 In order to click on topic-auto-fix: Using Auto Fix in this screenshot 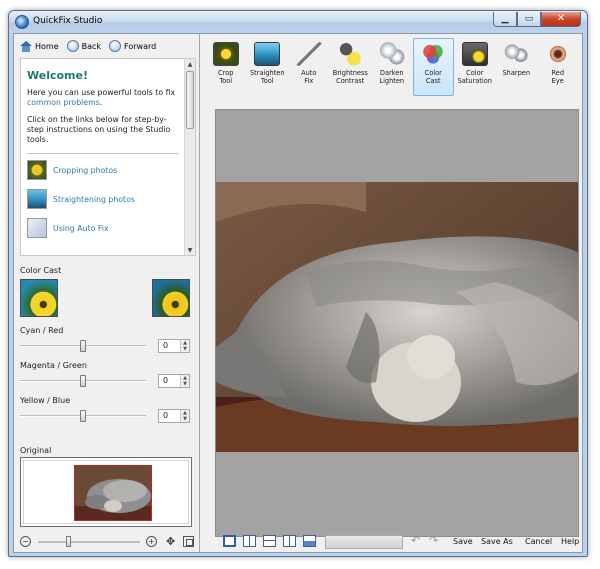, I will do `click(103, 228)`.